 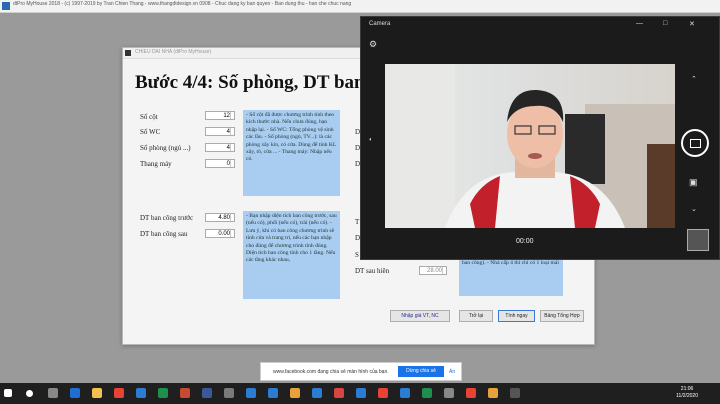 I want to click on hide-button: Ẩn, so click(x=452, y=372).